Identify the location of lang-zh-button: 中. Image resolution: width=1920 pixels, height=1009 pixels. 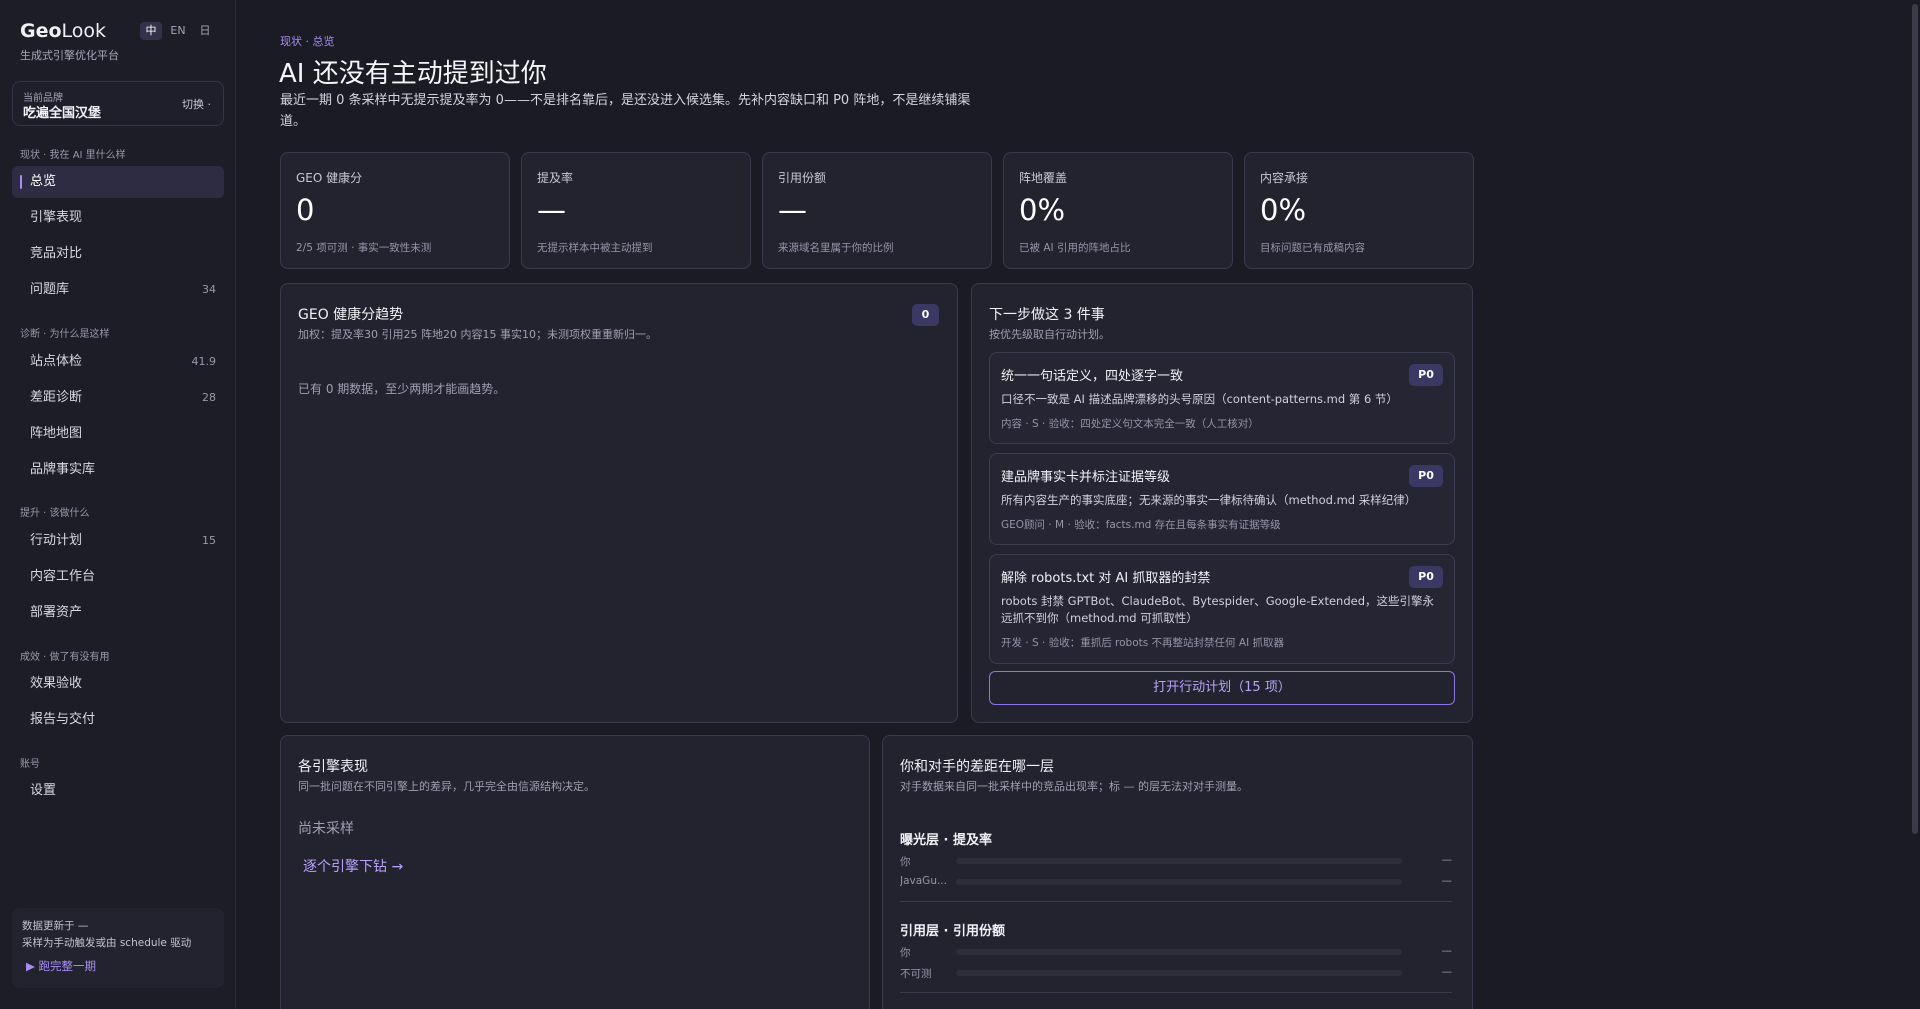
(151, 31).